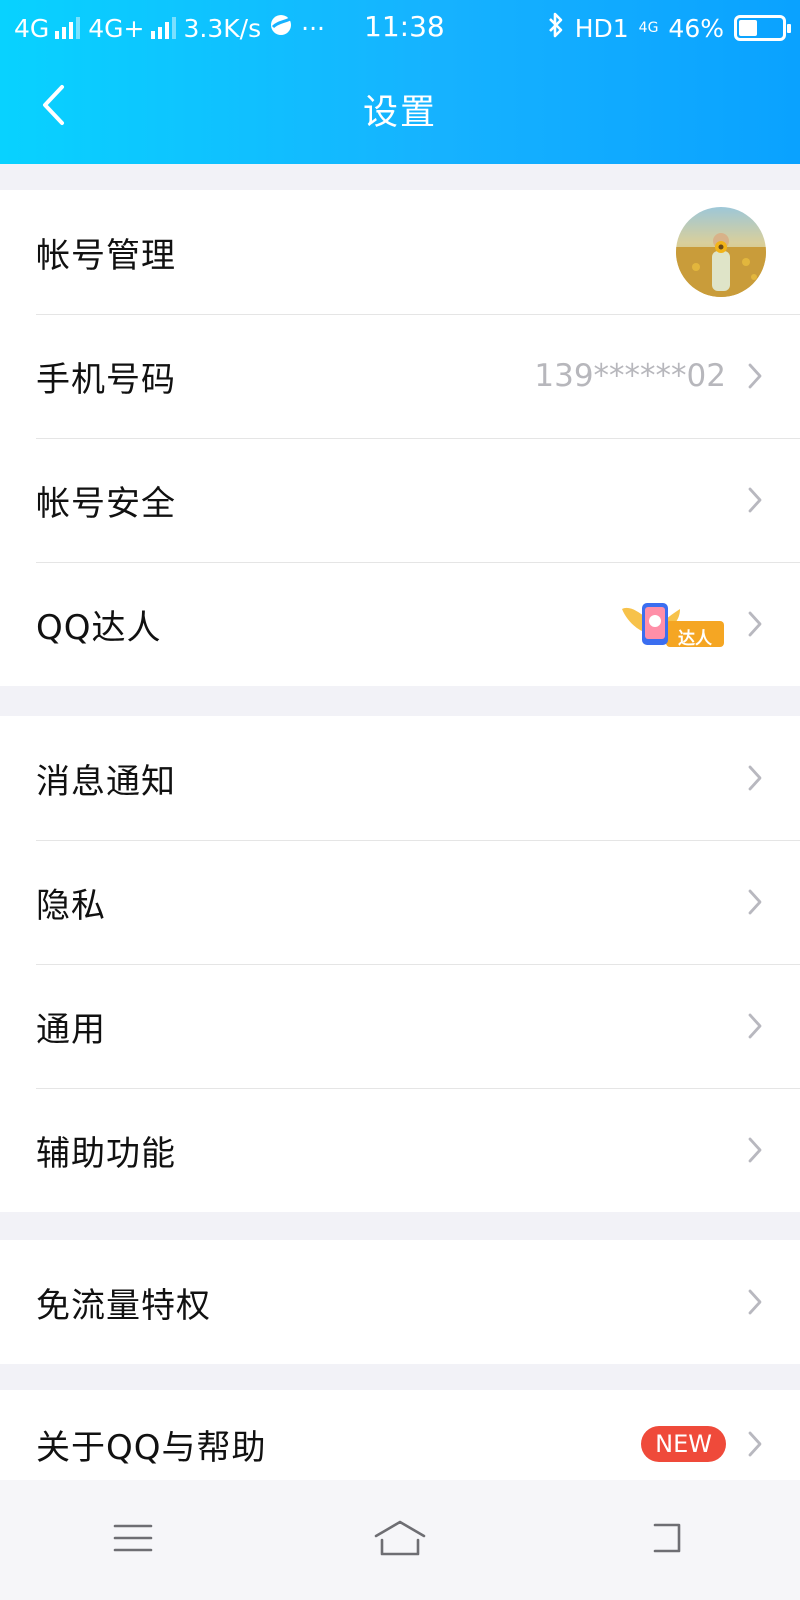 The height and width of the screenshot is (1600, 800). Describe the element at coordinates (151, 1447) in the screenshot. I see `row-label: 关于QQ与帮助` at that location.